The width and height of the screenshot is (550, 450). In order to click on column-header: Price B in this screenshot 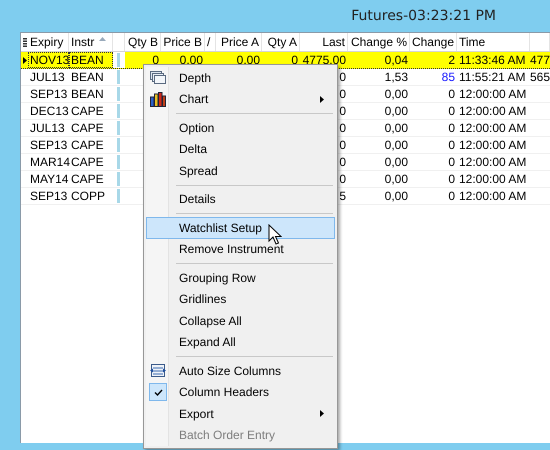, I will do `click(182, 42)`.